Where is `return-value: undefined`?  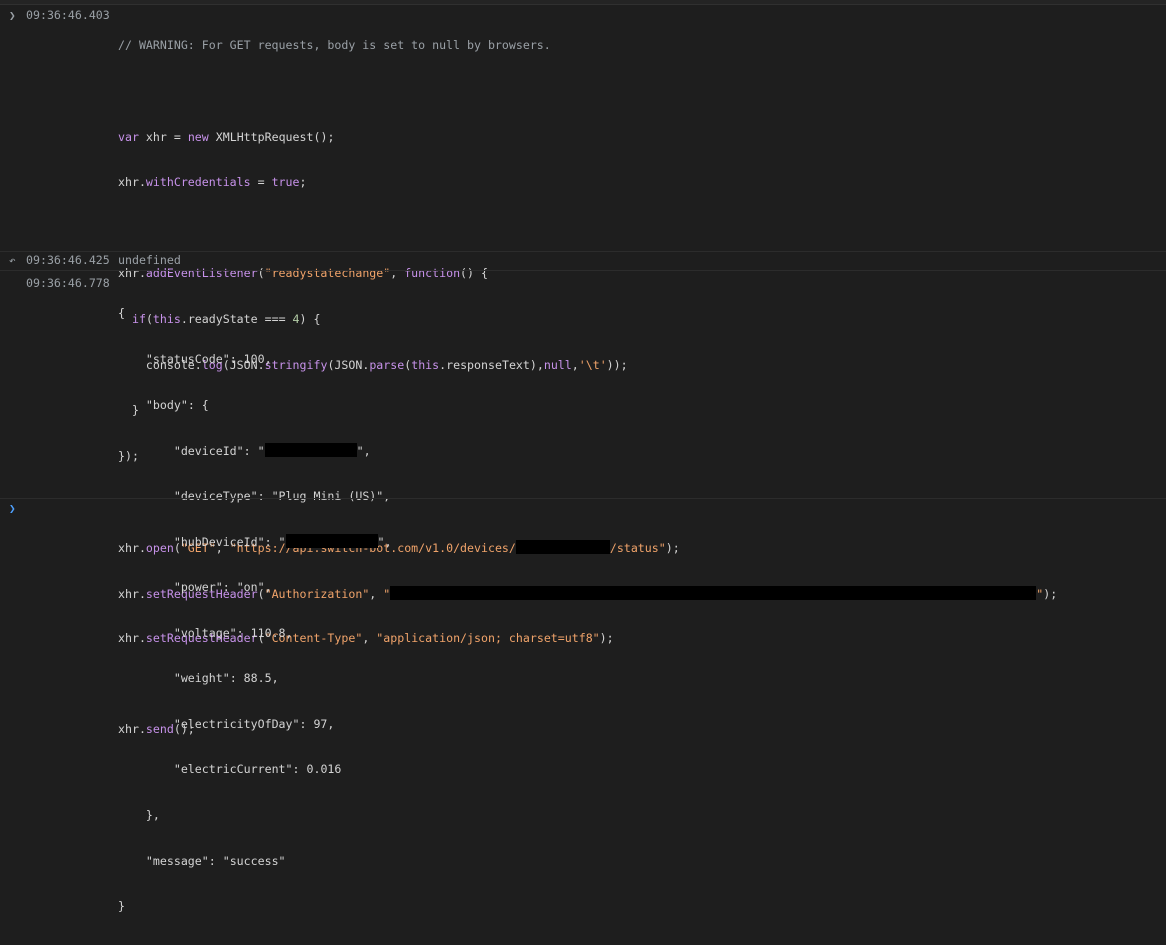 return-value: undefined is located at coordinates (149, 260).